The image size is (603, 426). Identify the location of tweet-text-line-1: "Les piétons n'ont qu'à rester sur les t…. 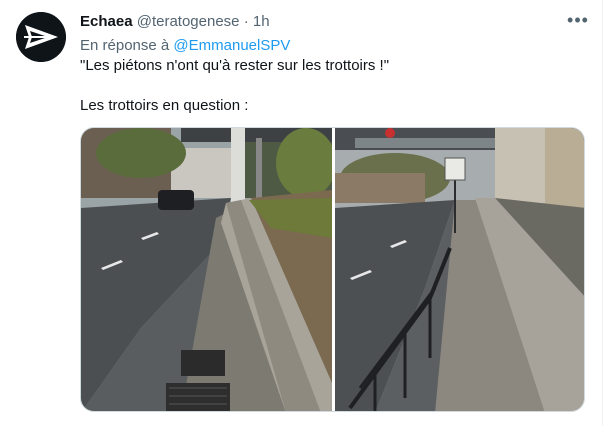
(235, 65).